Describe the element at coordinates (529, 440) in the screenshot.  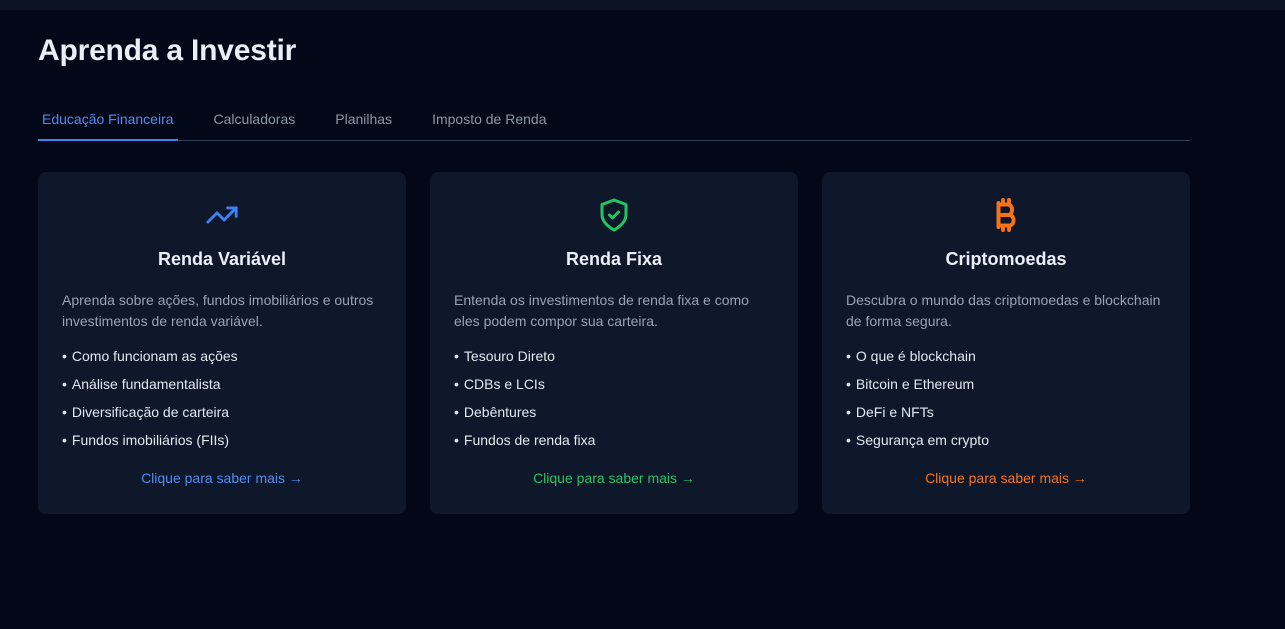
I see `list-item-label: Fundos de renda fixa` at that location.